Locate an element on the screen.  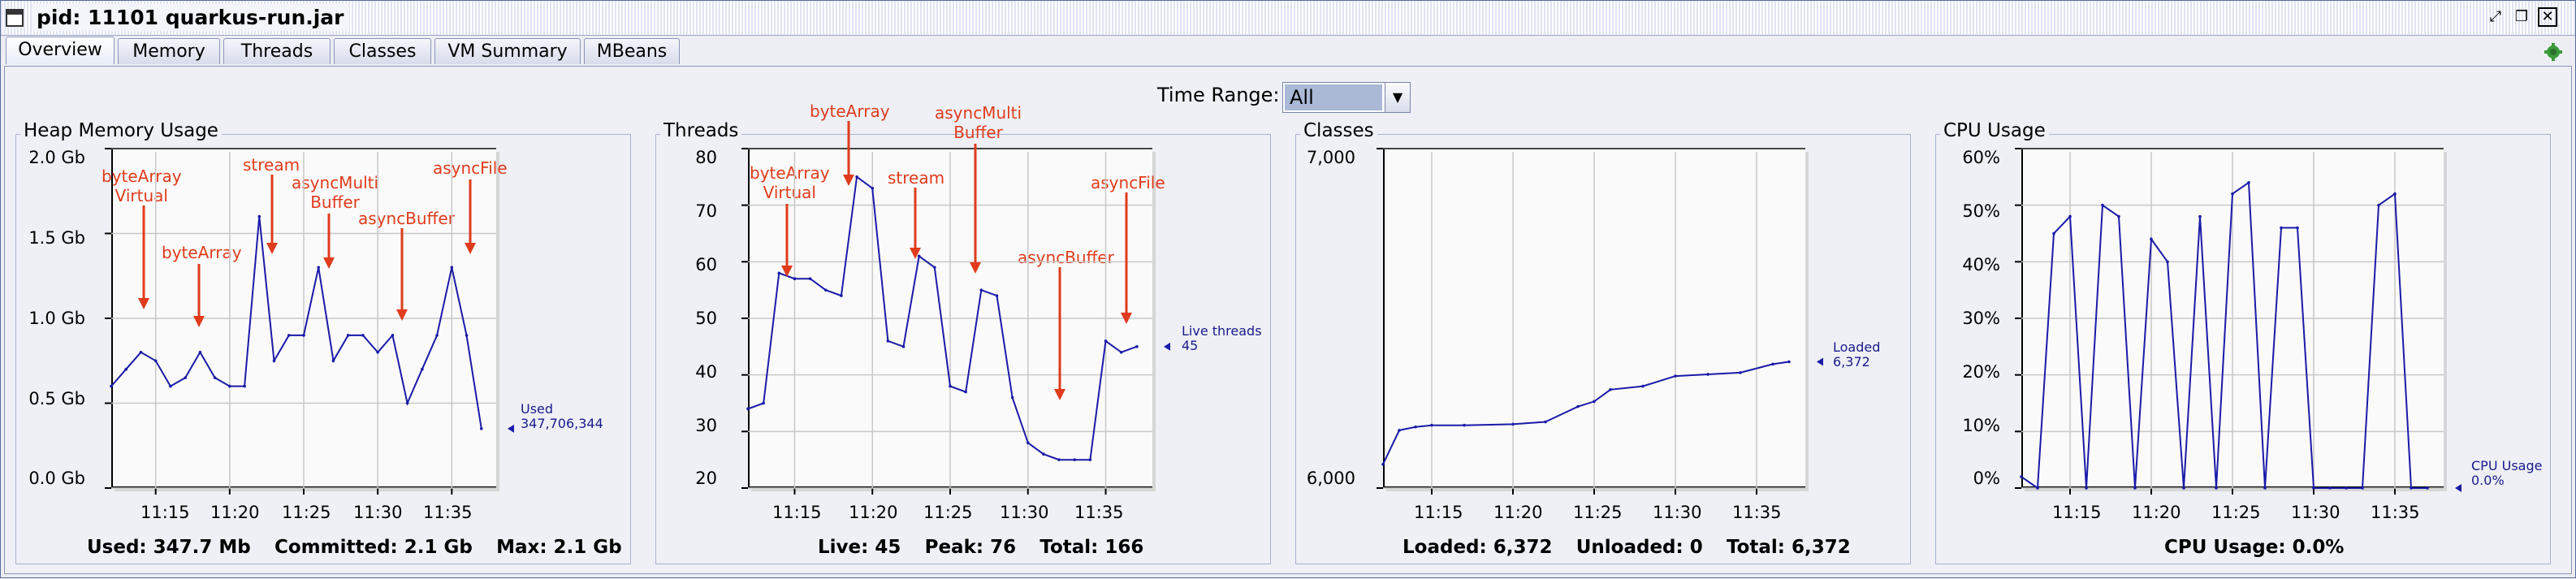
cpu-series-line is located at coordinates (2224, 335).